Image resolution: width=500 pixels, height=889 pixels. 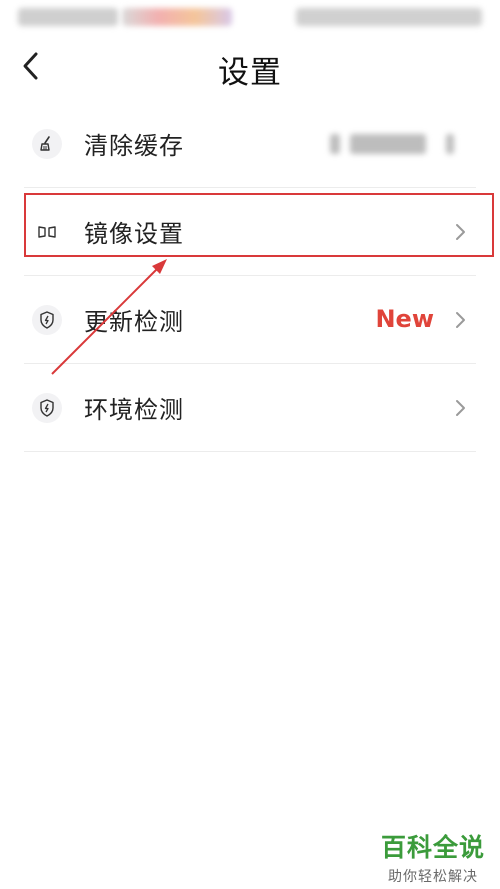 What do you see at coordinates (250, 17) in the screenshot?
I see `status-bar` at bounding box center [250, 17].